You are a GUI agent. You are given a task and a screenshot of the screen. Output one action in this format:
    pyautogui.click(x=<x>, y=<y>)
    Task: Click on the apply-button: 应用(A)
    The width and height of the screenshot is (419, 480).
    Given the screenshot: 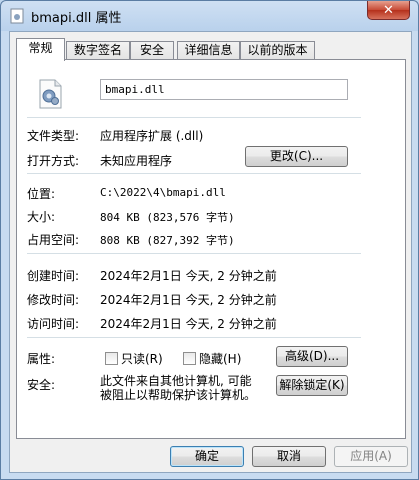 What is the action you would take?
    pyautogui.click(x=371, y=456)
    